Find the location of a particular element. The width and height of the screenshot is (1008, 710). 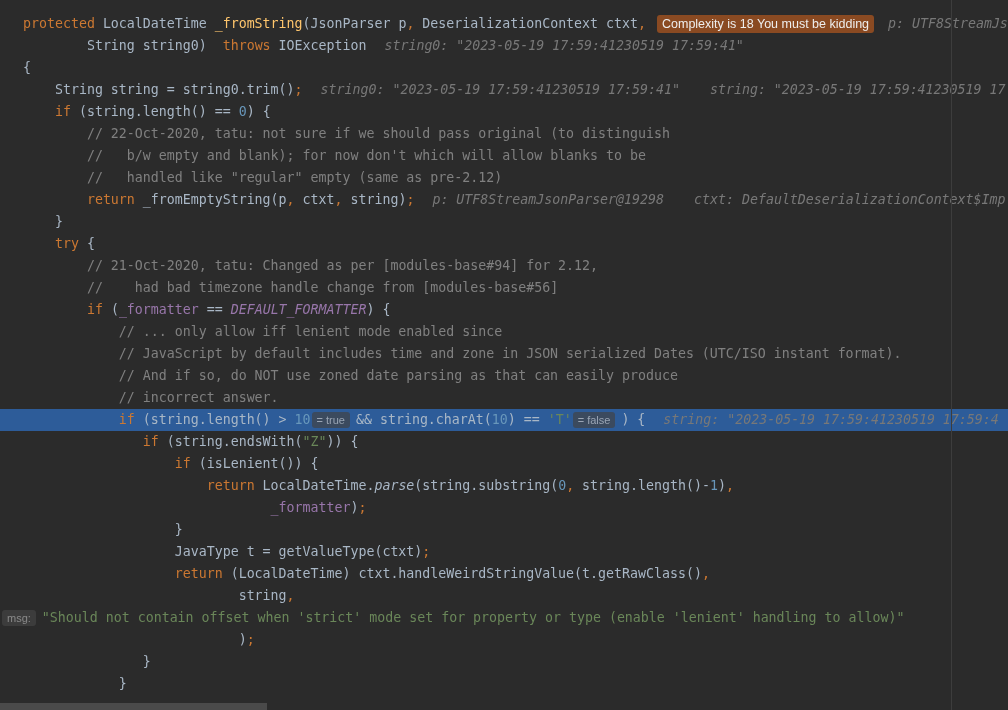

code-comment: // handled like "regular" empty (same as pre-2.12) is located at coordinates (294, 178).